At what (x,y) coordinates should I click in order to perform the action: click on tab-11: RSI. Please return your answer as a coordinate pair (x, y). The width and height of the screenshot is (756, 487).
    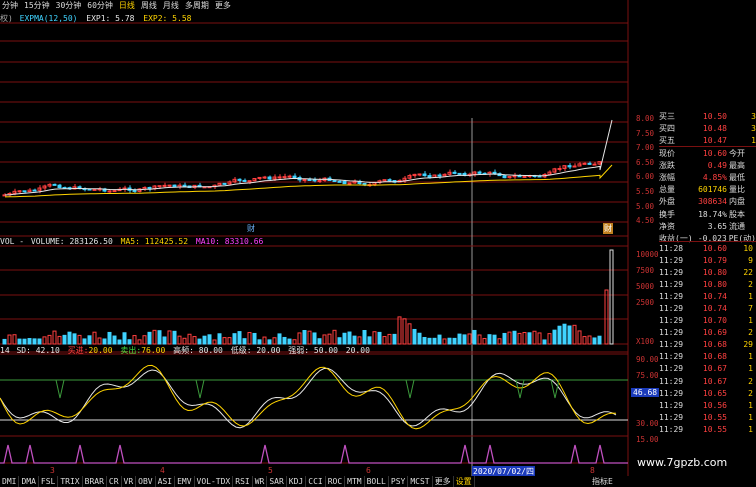
    Looking at the image, I should click on (243, 481).